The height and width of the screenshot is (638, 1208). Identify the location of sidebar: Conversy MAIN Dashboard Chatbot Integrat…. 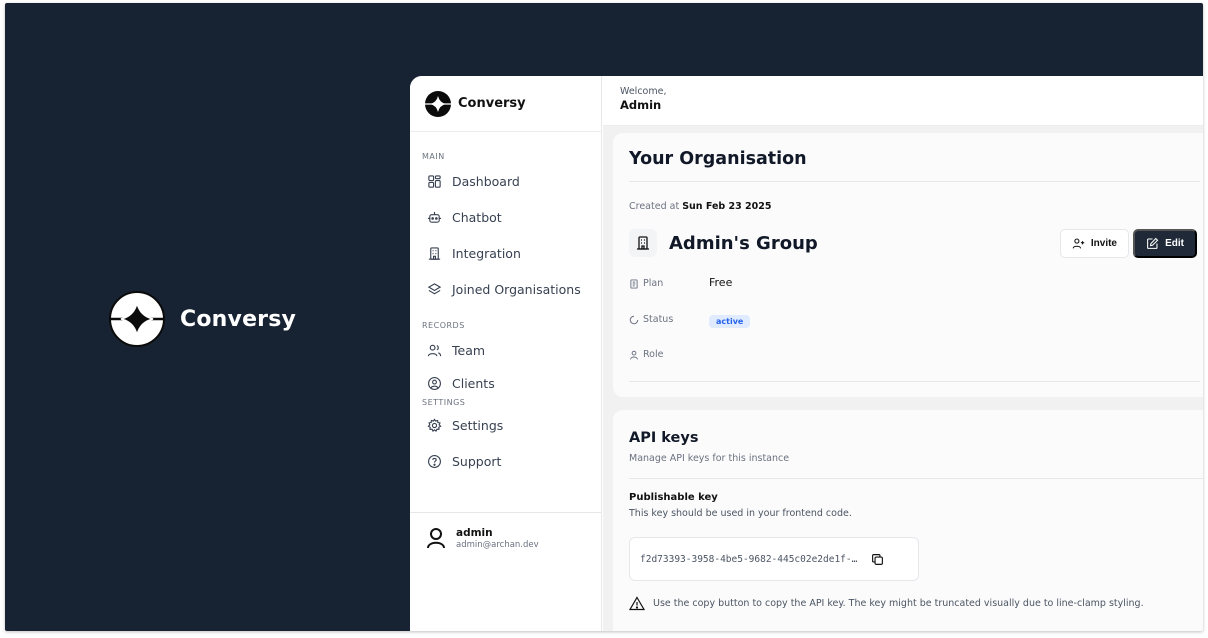
(506, 353).